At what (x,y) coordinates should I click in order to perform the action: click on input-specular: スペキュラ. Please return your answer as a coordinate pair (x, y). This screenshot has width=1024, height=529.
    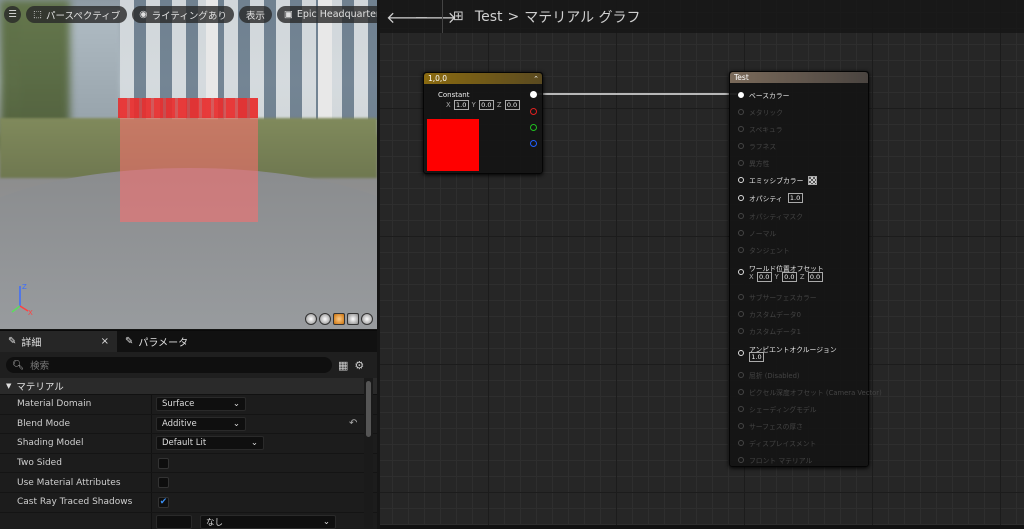
    Looking at the image, I should click on (760, 129).